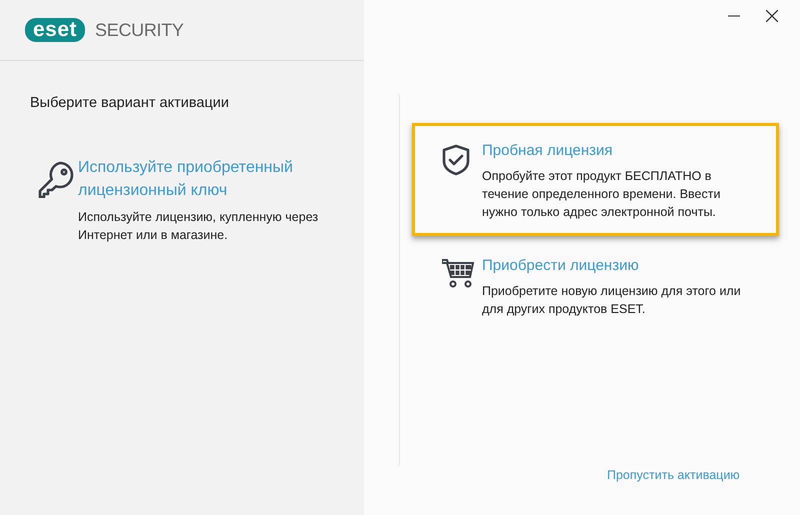  Describe the element at coordinates (619, 150) in the screenshot. I see `option-title: Пробная лицензия` at that location.